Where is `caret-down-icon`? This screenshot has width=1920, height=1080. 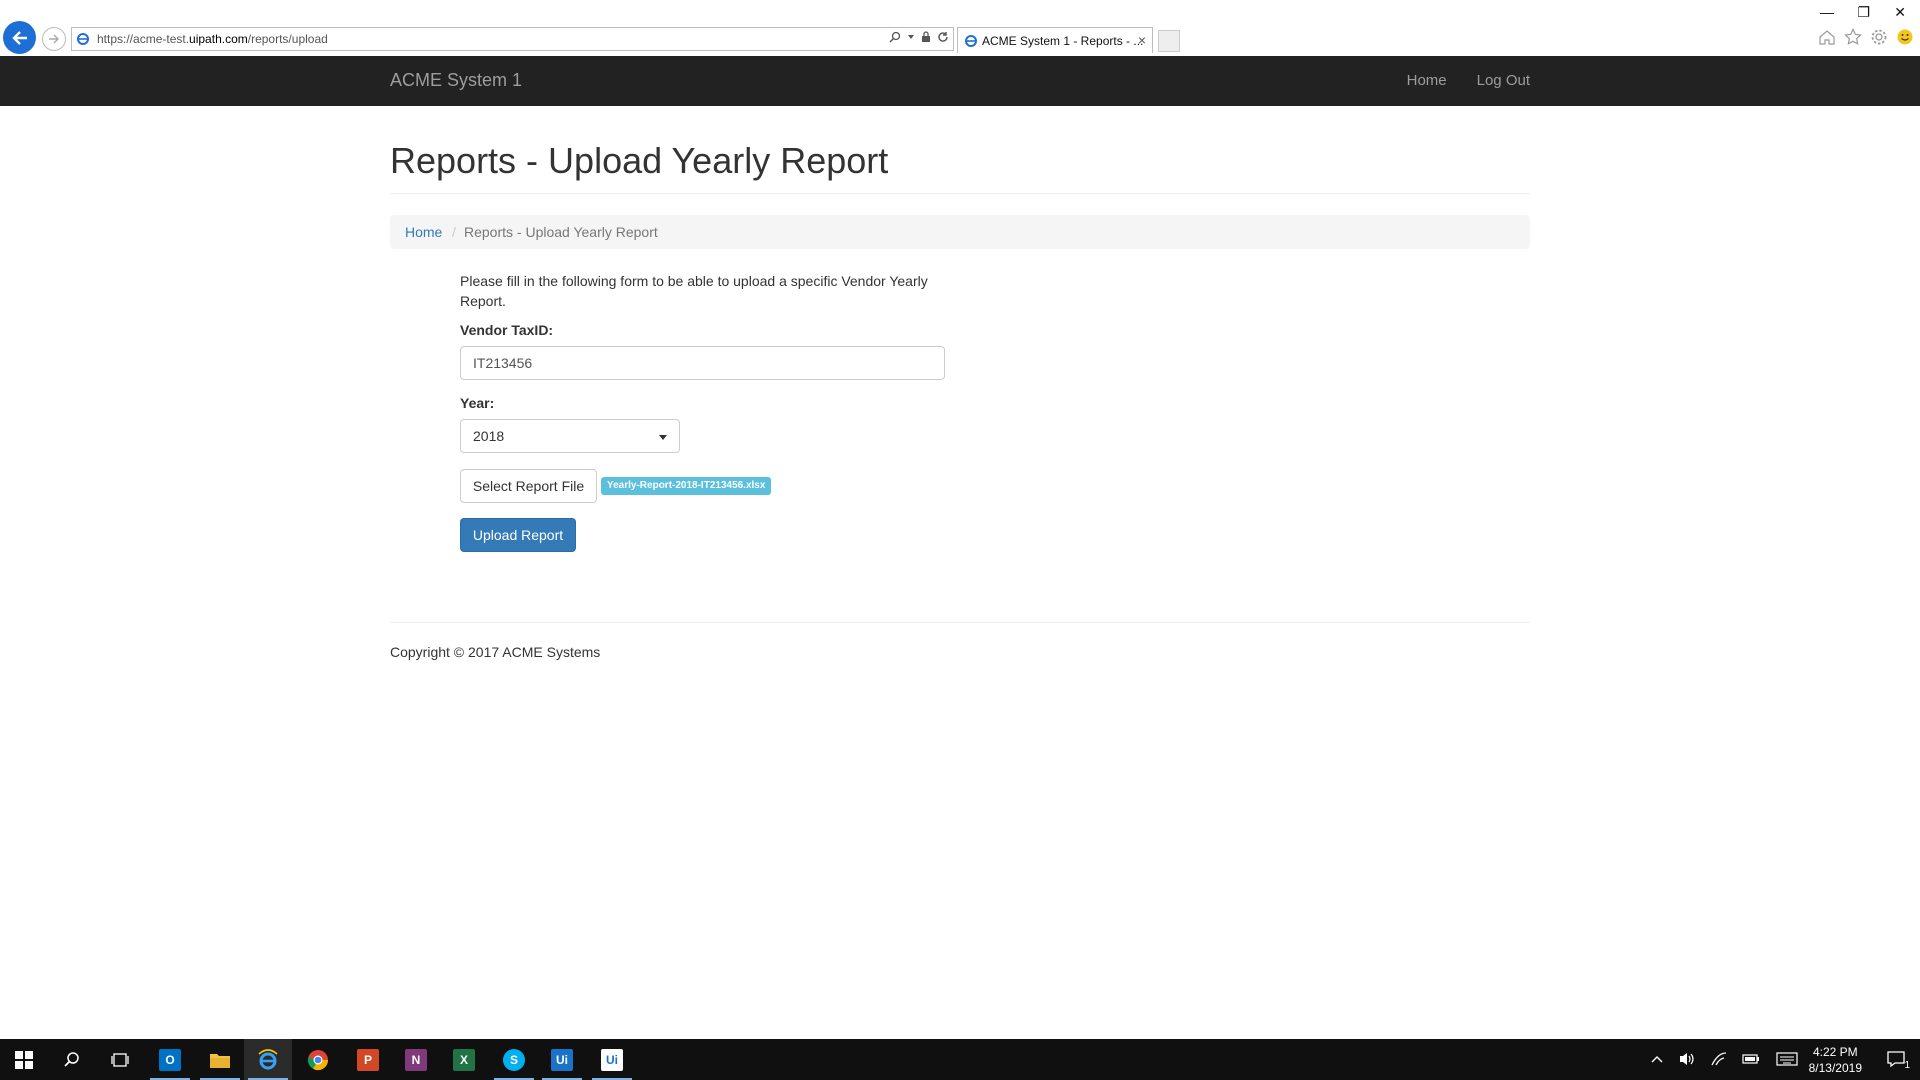 caret-down-icon is located at coordinates (663, 437).